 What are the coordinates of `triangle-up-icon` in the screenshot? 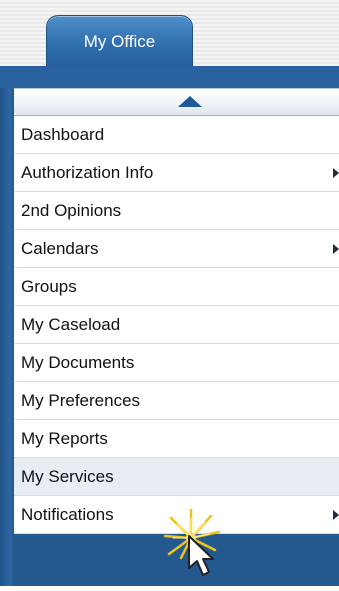 It's located at (190, 101).